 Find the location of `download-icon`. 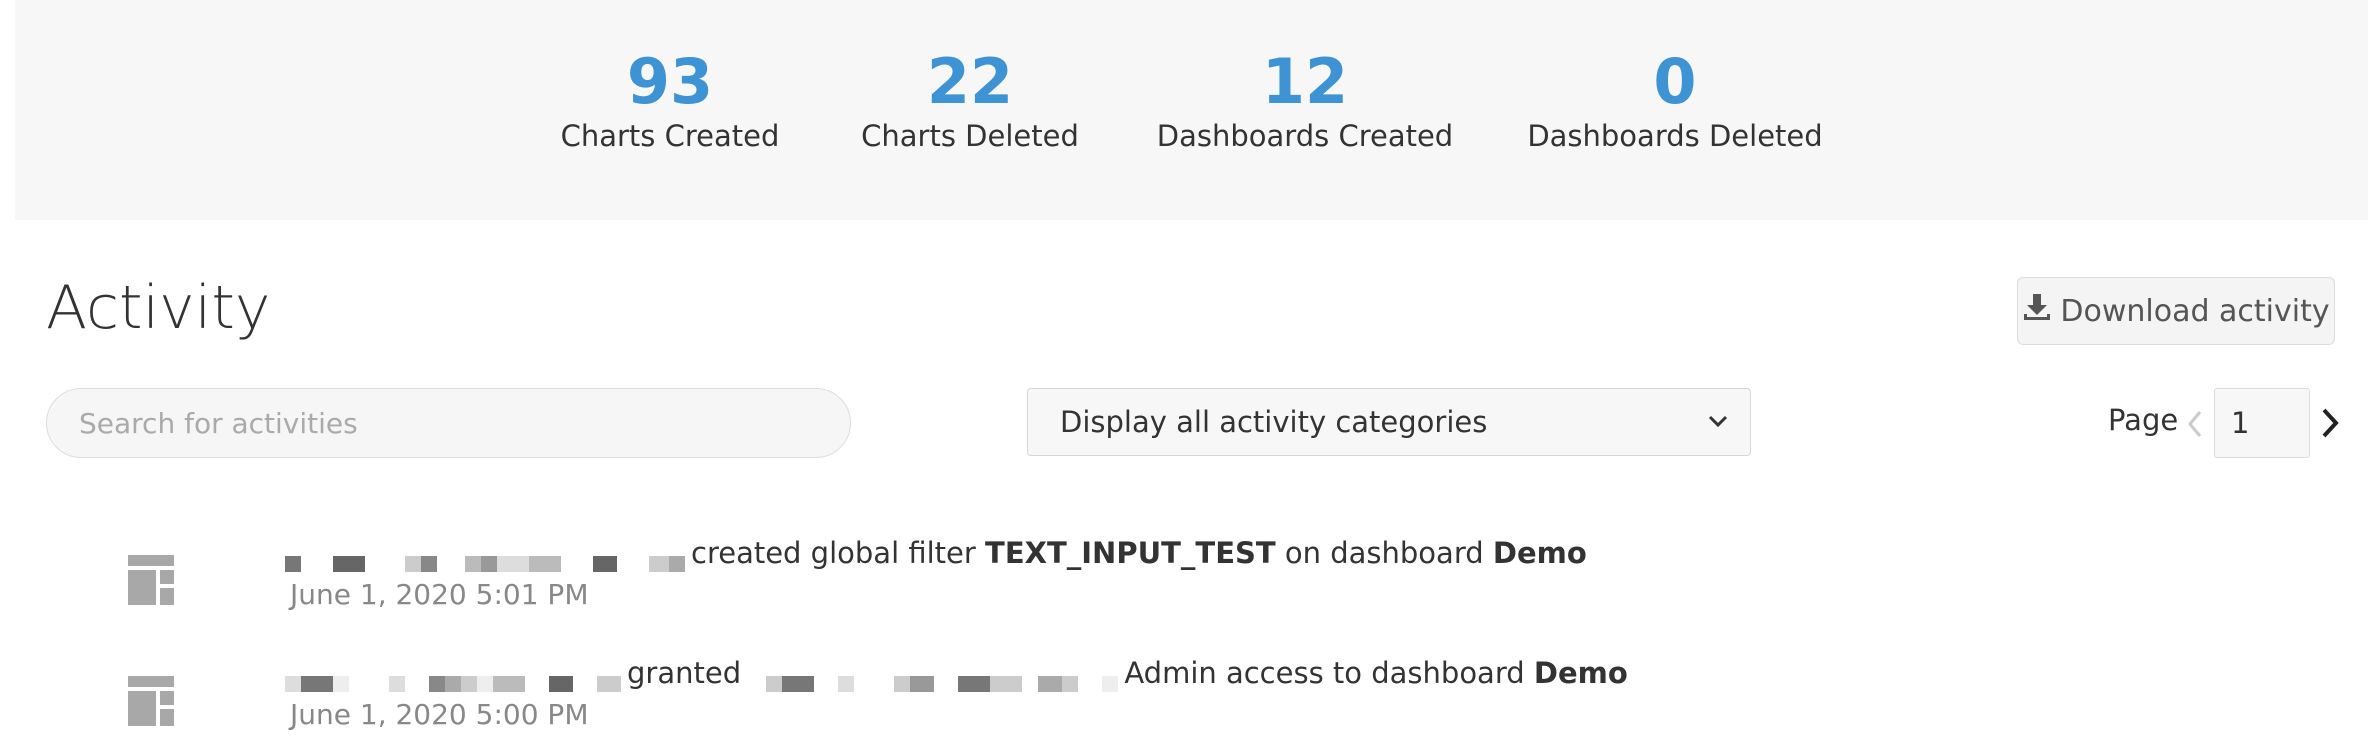

download-icon is located at coordinates (2037, 311).